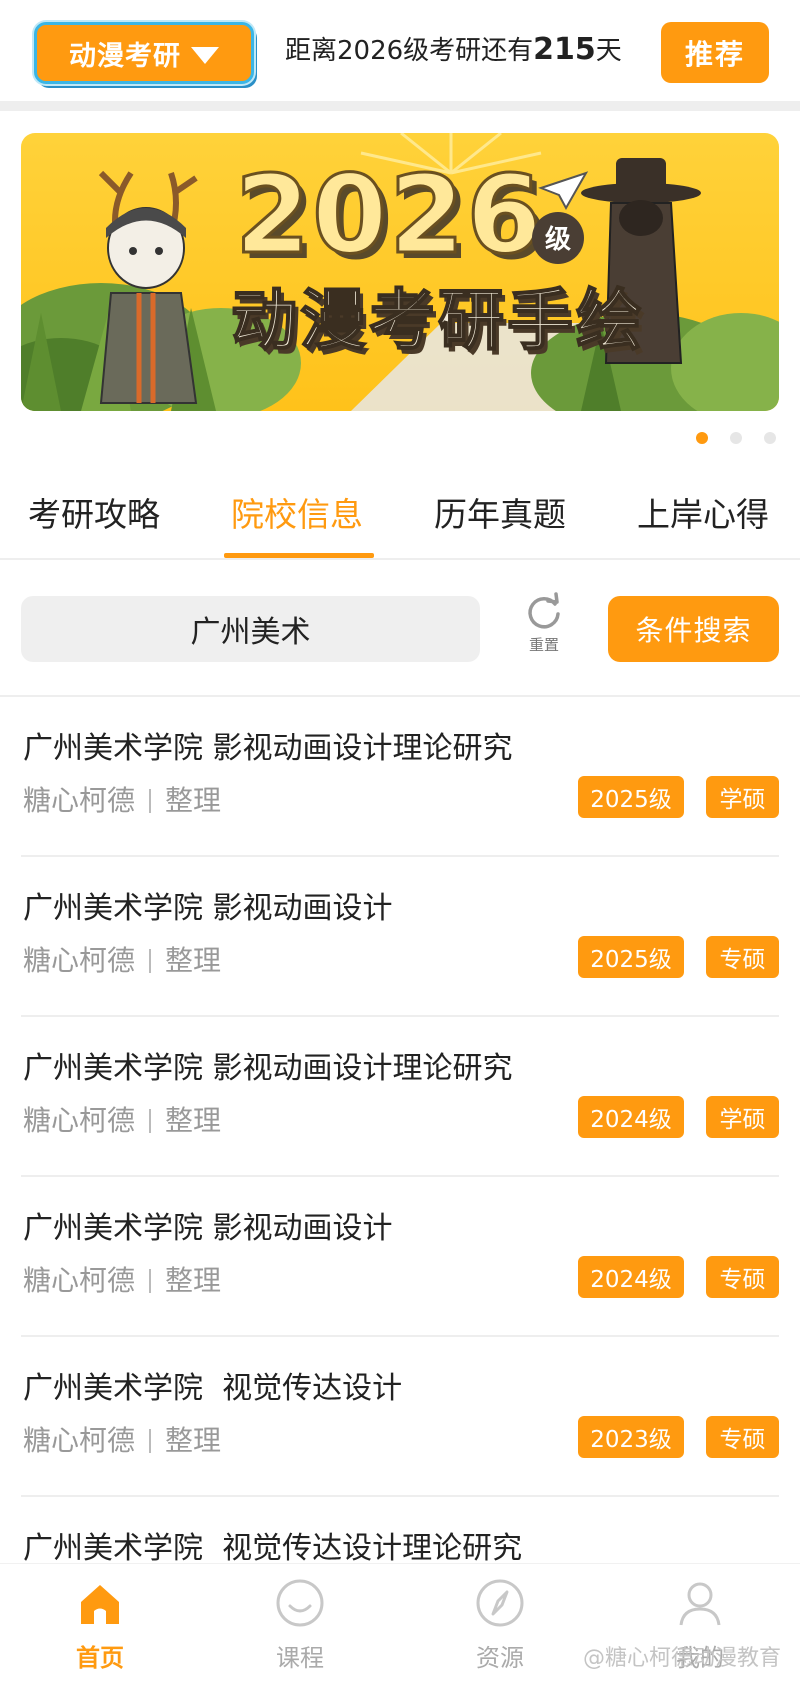  I want to click on refresh-icon, so click(544, 610).